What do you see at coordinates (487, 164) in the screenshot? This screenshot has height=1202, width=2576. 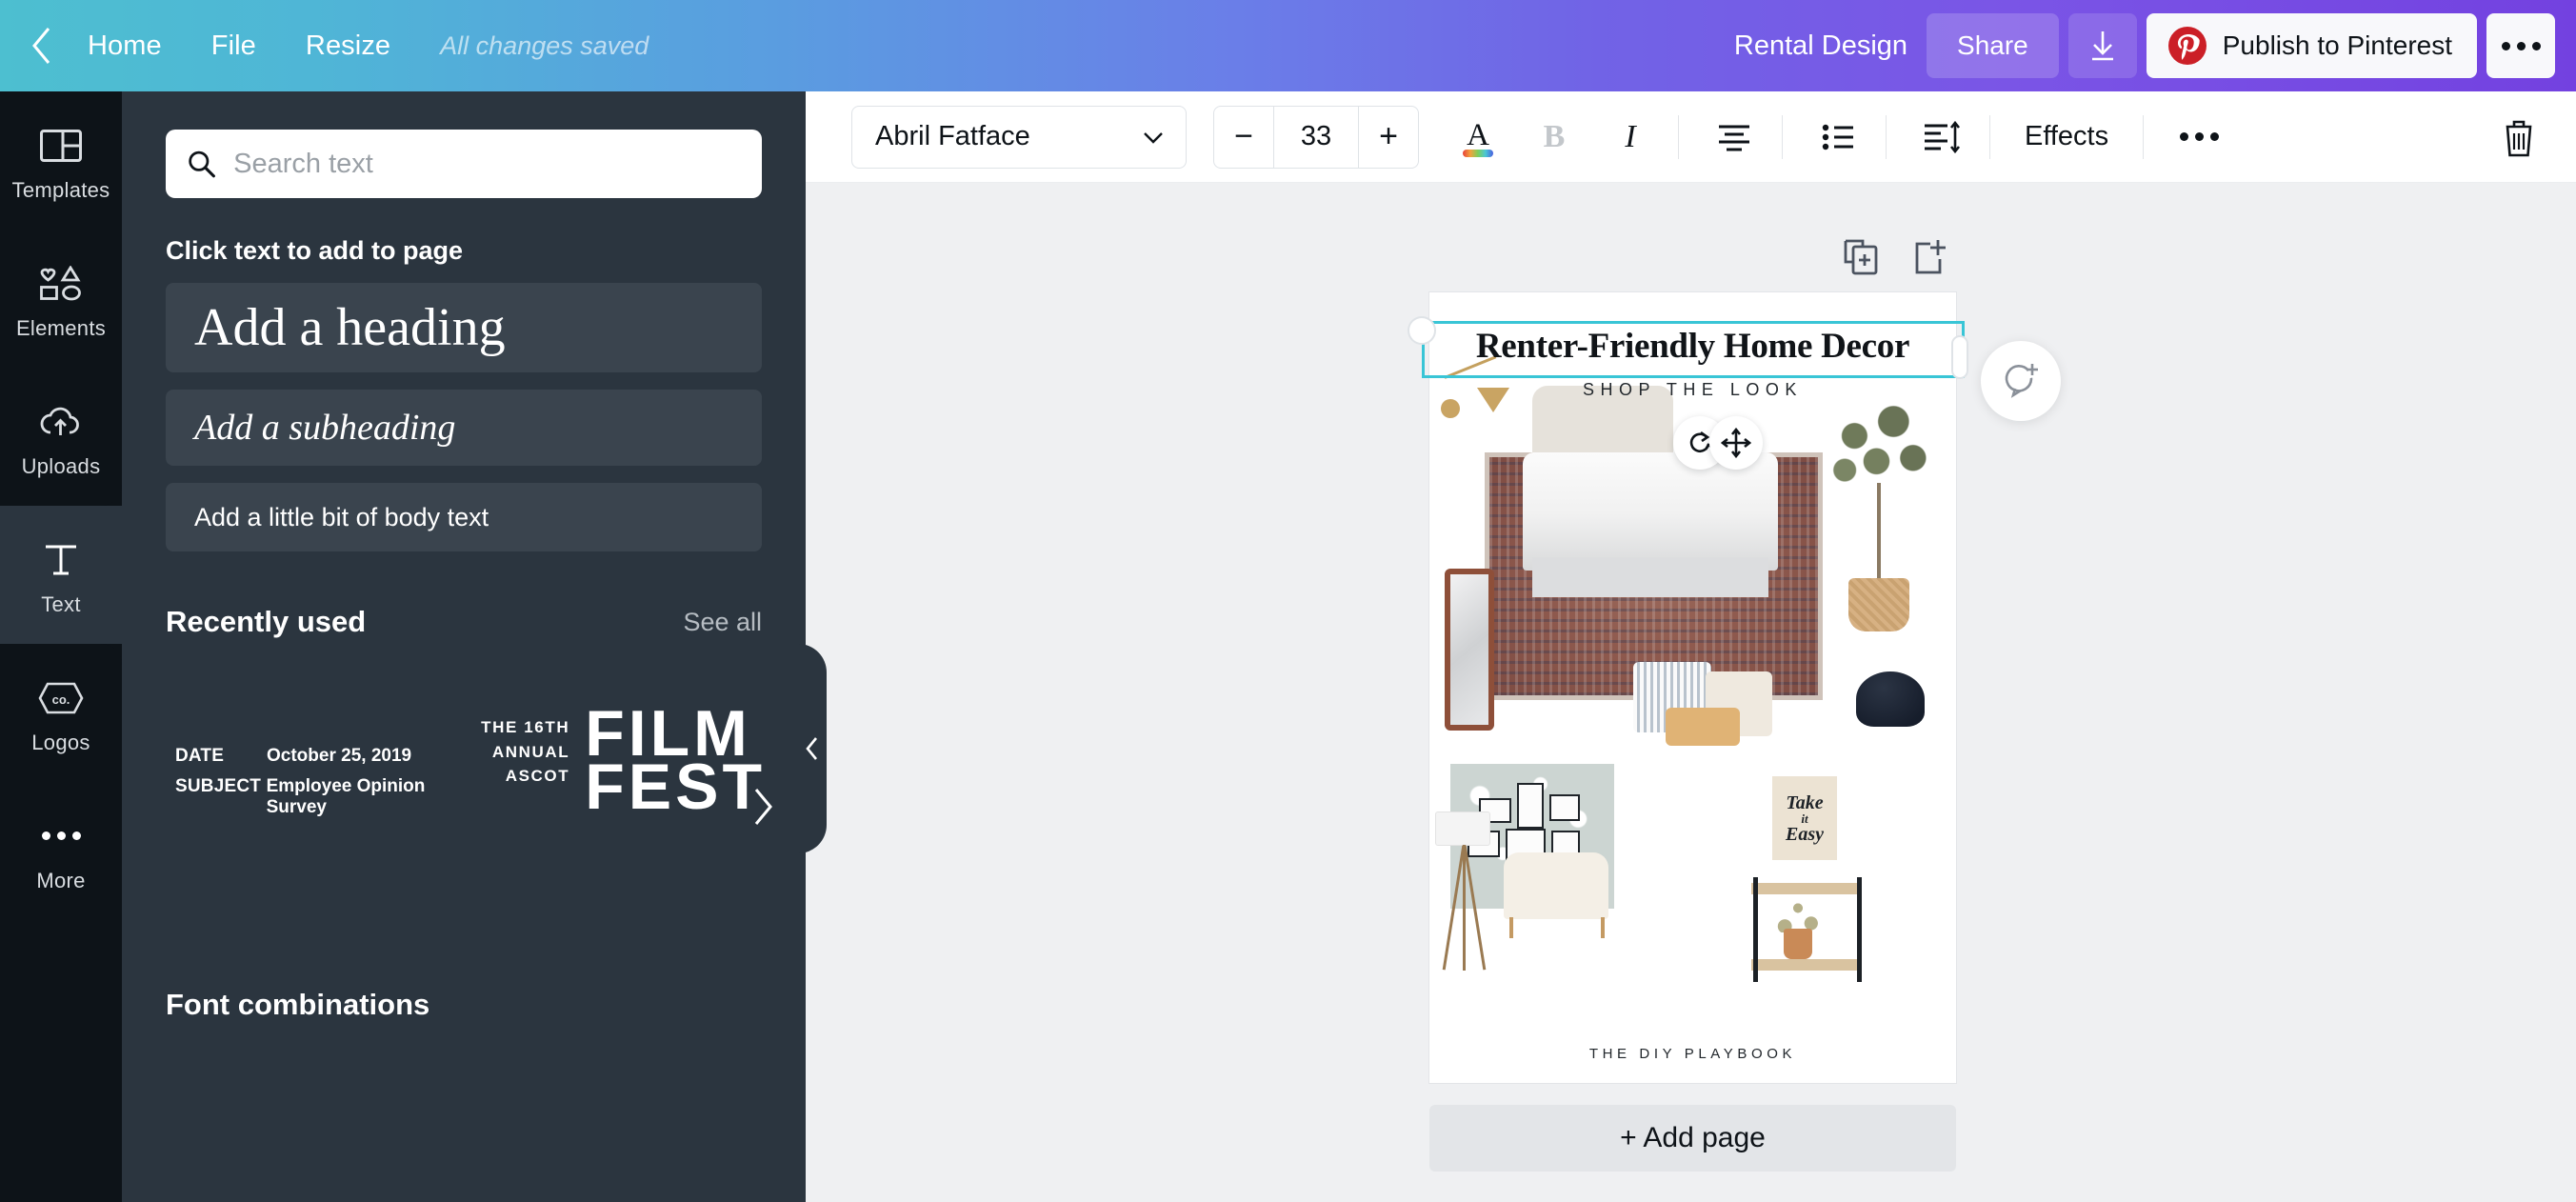 I see `search-input` at bounding box center [487, 164].